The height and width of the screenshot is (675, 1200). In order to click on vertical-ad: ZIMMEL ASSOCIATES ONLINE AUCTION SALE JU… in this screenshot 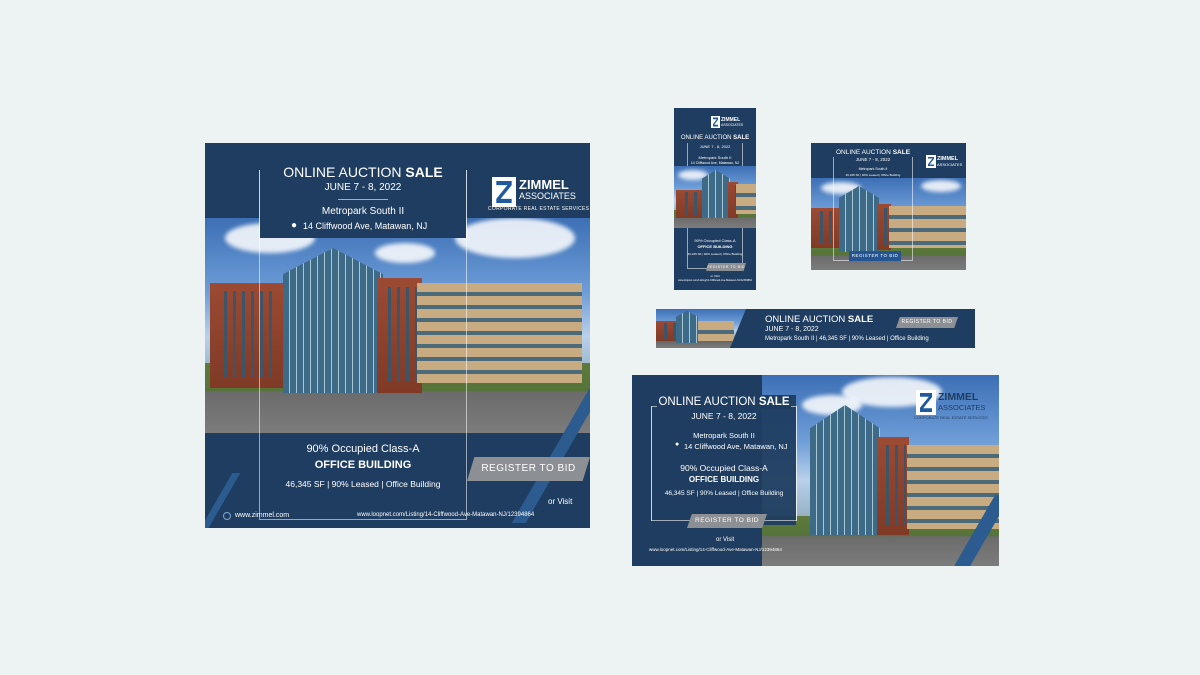, I will do `click(715, 199)`.